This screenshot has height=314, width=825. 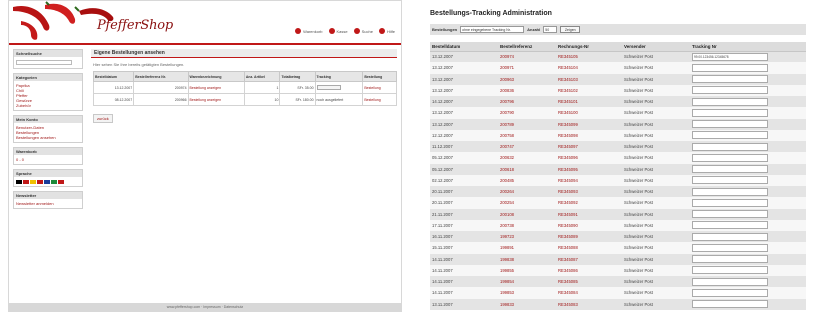 I want to click on sidebar-link: Zubehör, so click(x=48, y=105).